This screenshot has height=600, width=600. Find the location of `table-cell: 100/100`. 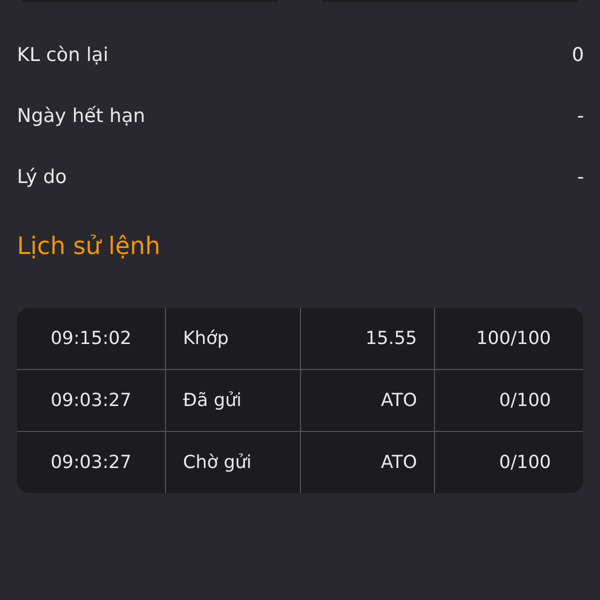

table-cell: 100/100 is located at coordinates (508, 338).